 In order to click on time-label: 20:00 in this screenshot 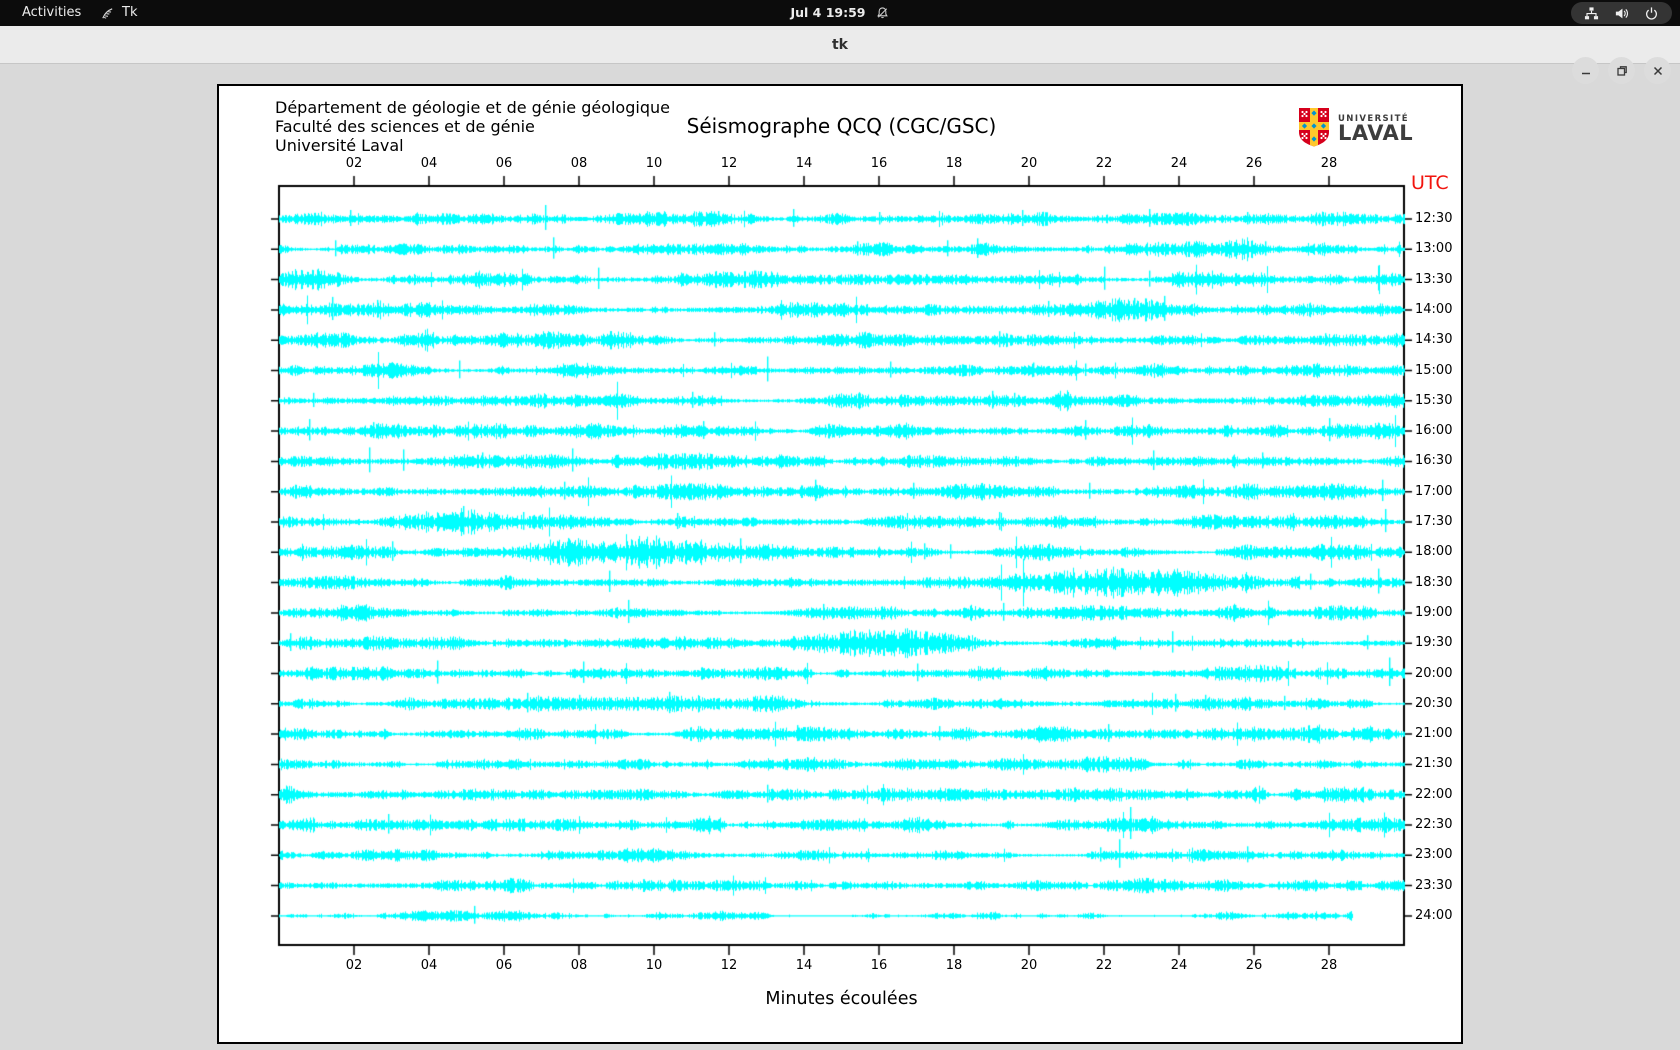, I will do `click(1434, 673)`.